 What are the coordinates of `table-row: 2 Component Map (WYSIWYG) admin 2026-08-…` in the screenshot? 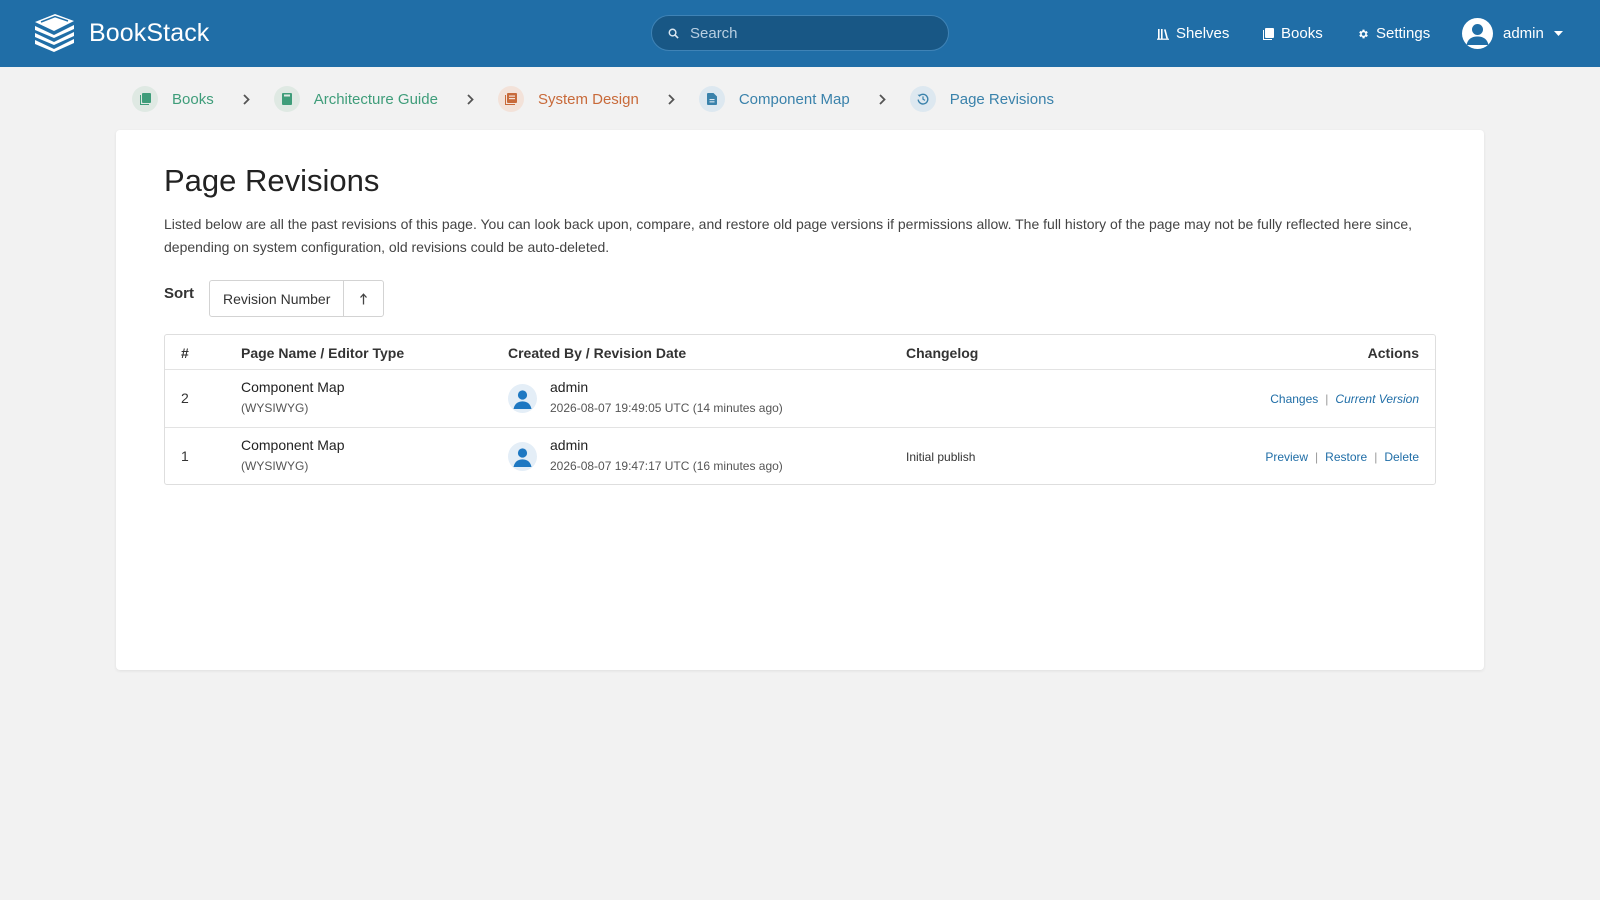 It's located at (800, 399).